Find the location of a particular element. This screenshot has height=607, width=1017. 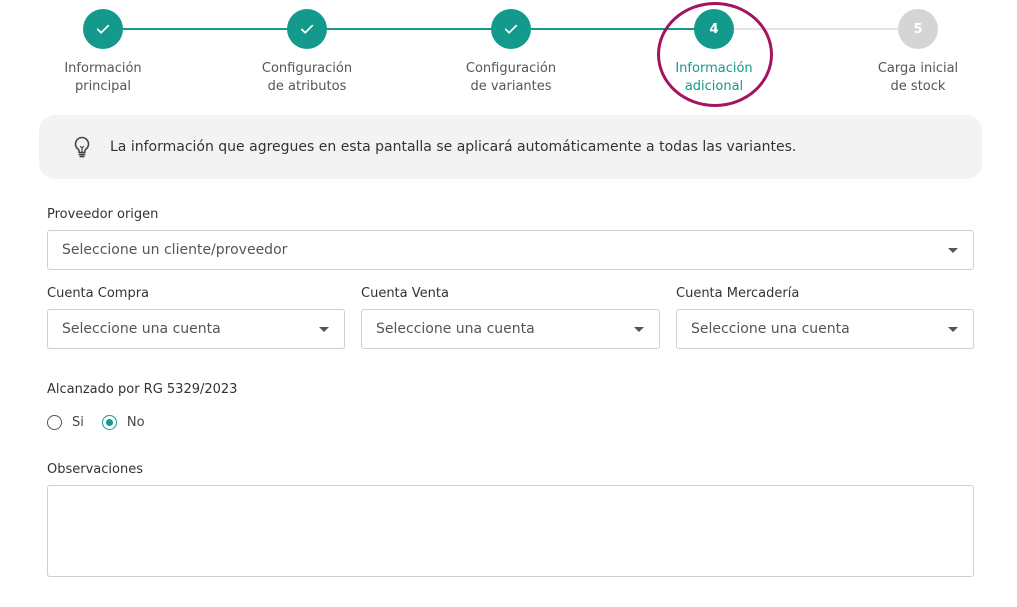

step-circle-active: 4 is located at coordinates (714, 29).